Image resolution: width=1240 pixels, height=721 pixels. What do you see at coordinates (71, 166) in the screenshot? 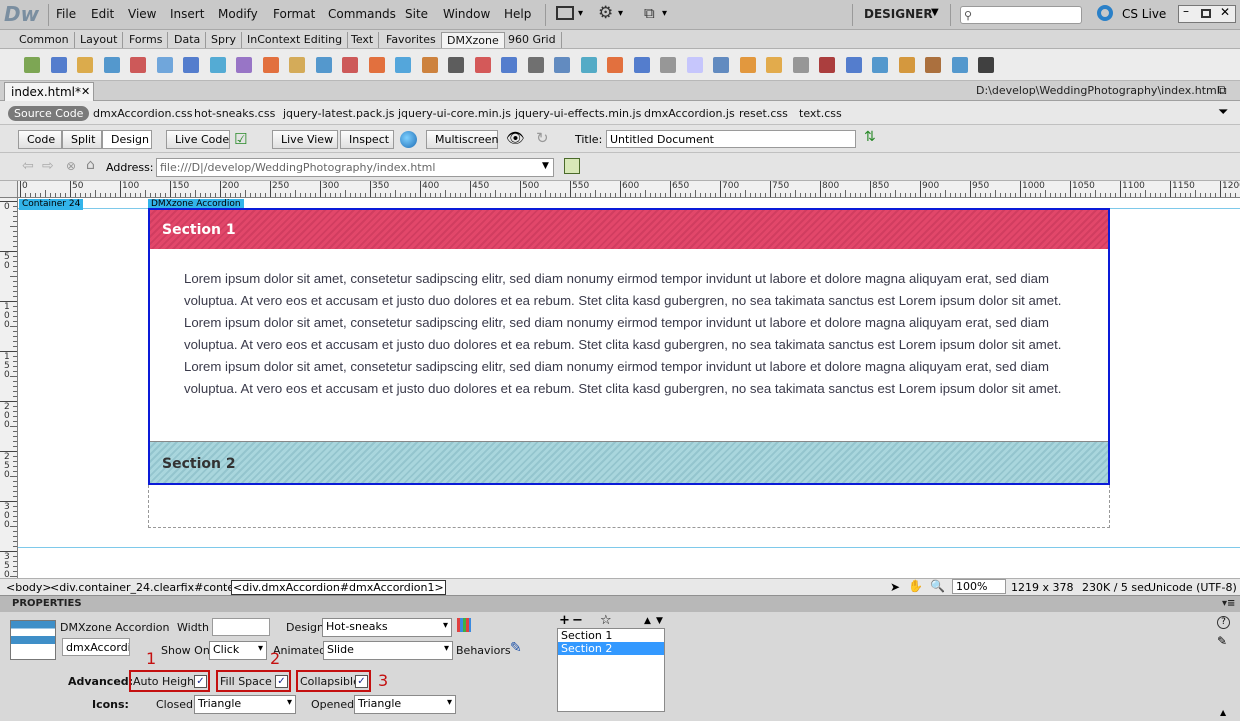
I see `stop-icon: ⊗` at bounding box center [71, 166].